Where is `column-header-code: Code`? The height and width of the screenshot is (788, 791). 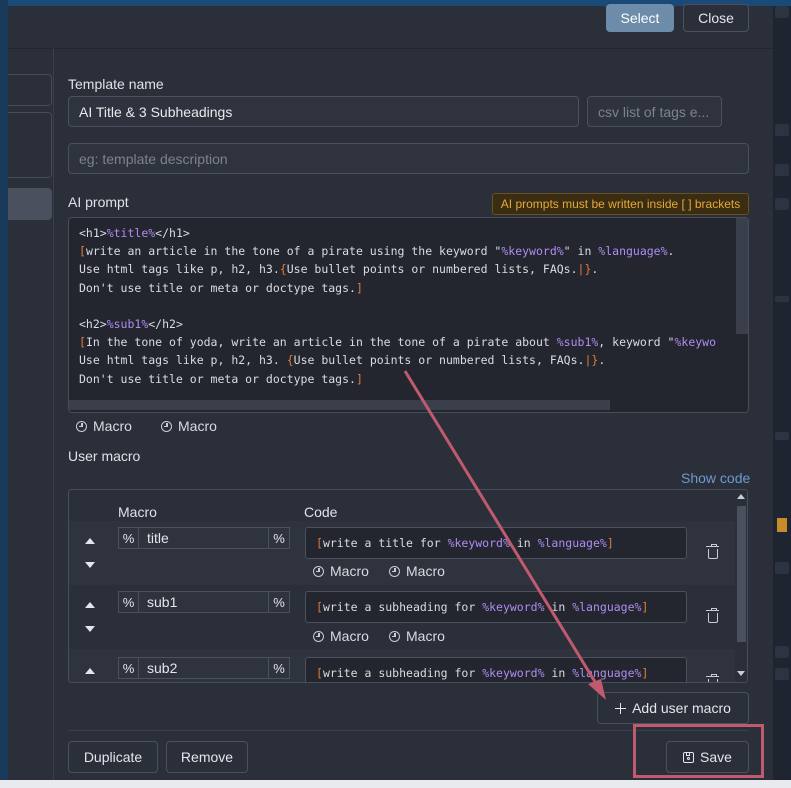 column-header-code: Code is located at coordinates (321, 512).